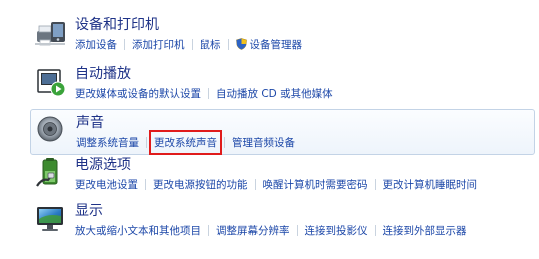 The image size is (539, 259). Describe the element at coordinates (210, 44) in the screenshot. I see `link-mouse: 鼠标` at that location.